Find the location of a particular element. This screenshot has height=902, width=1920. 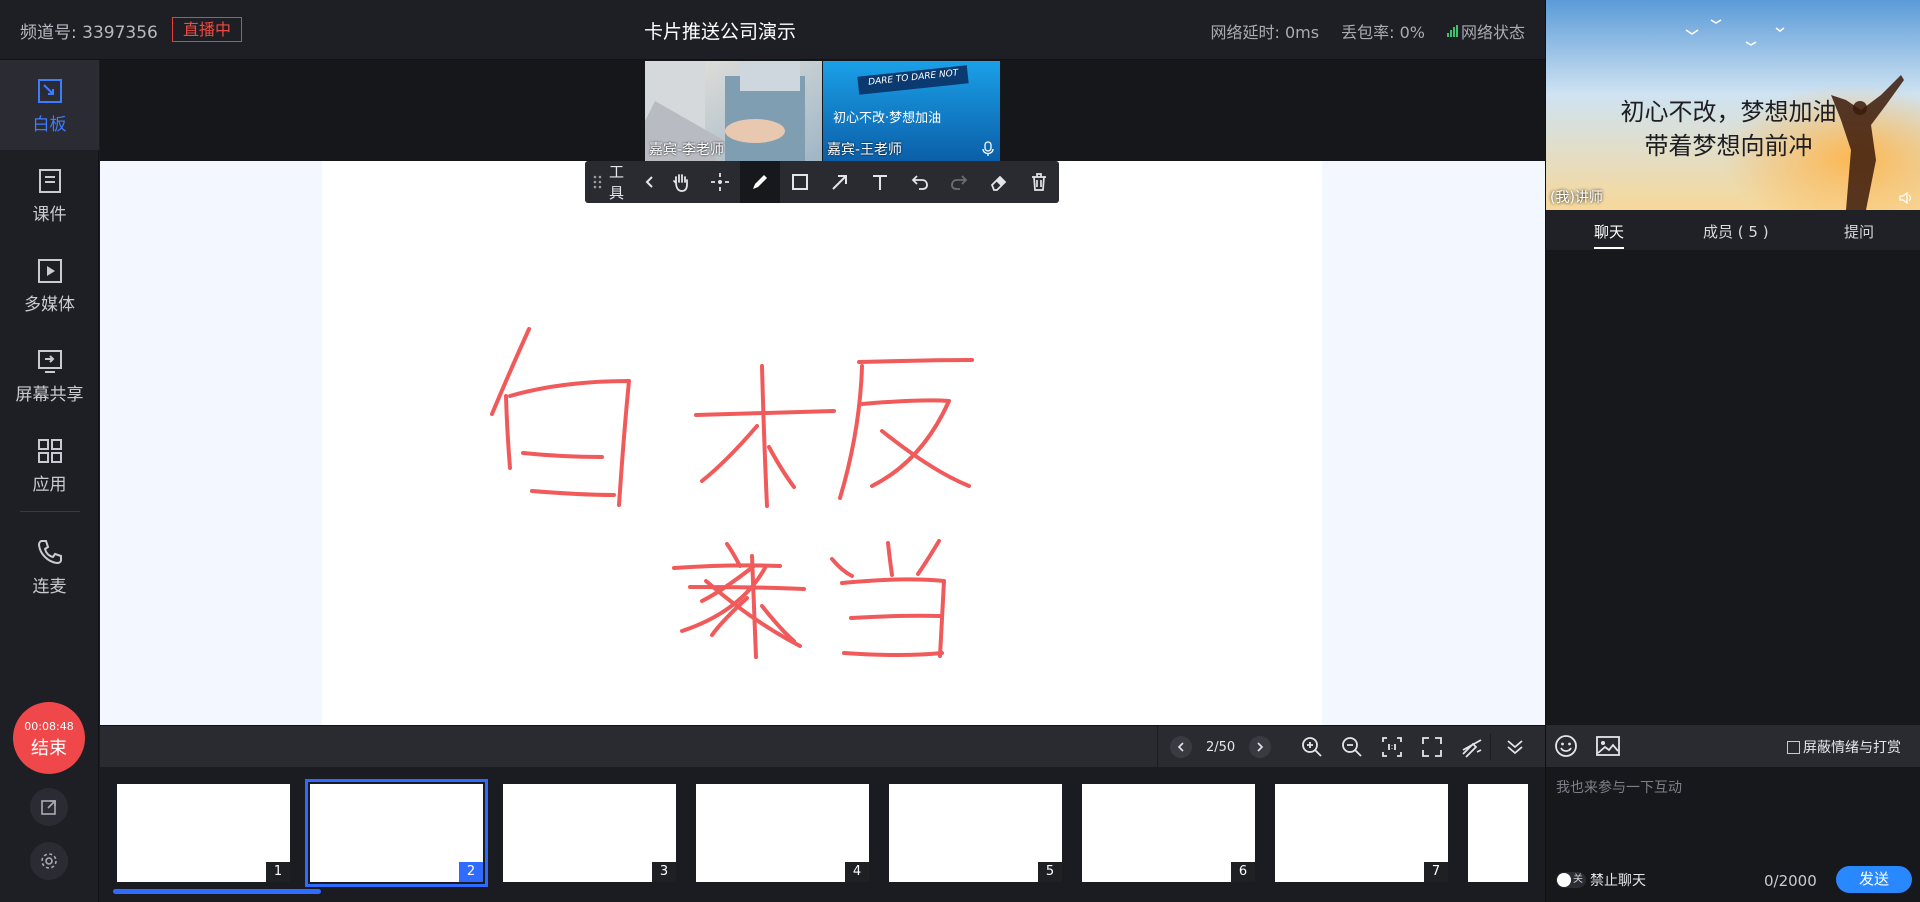

collapse-toolbar-button is located at coordinates (650, 182).